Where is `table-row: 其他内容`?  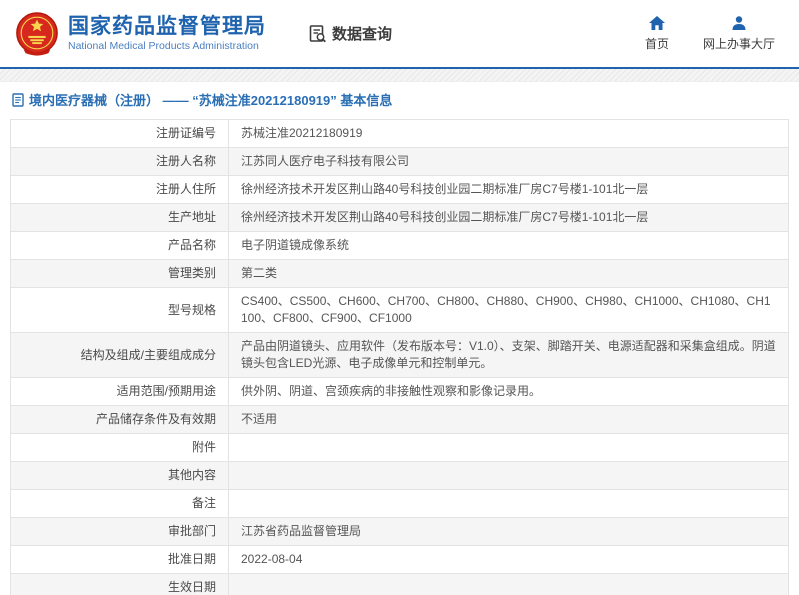 table-row: 其他内容 is located at coordinates (399, 475).